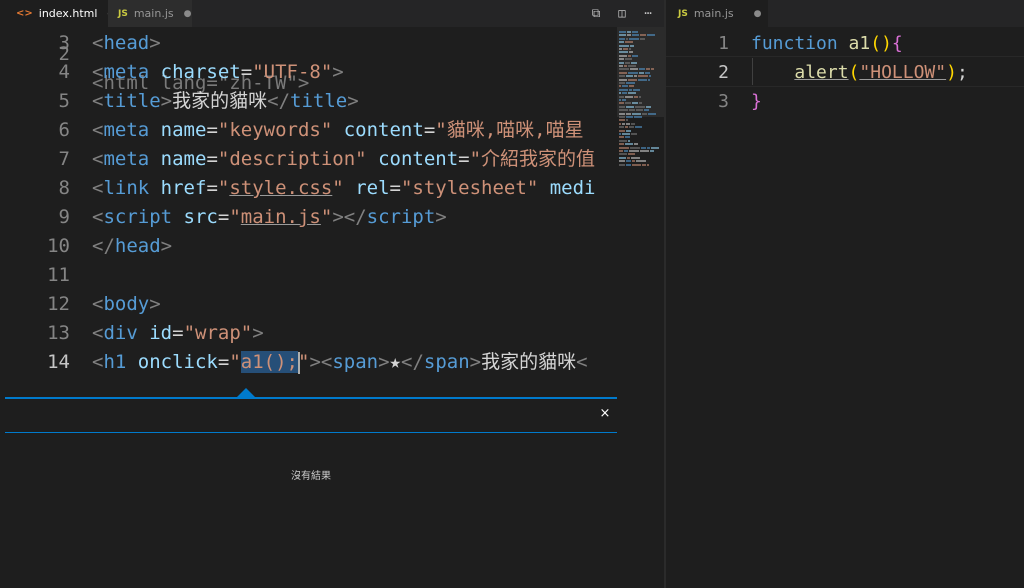 The width and height of the screenshot is (1024, 588). Describe the element at coordinates (269, 362) in the screenshot. I see `code-token: a1();` at that location.